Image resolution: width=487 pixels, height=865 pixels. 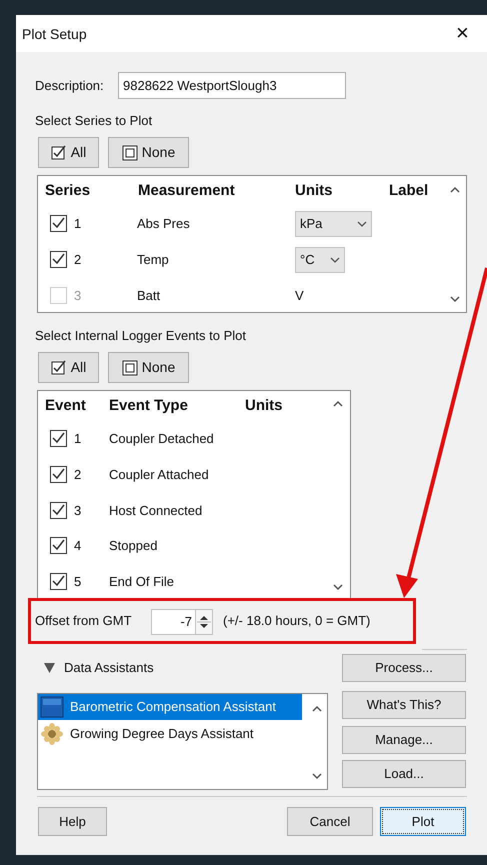 I want to click on field-label: Offset from GMT, so click(x=83, y=620).